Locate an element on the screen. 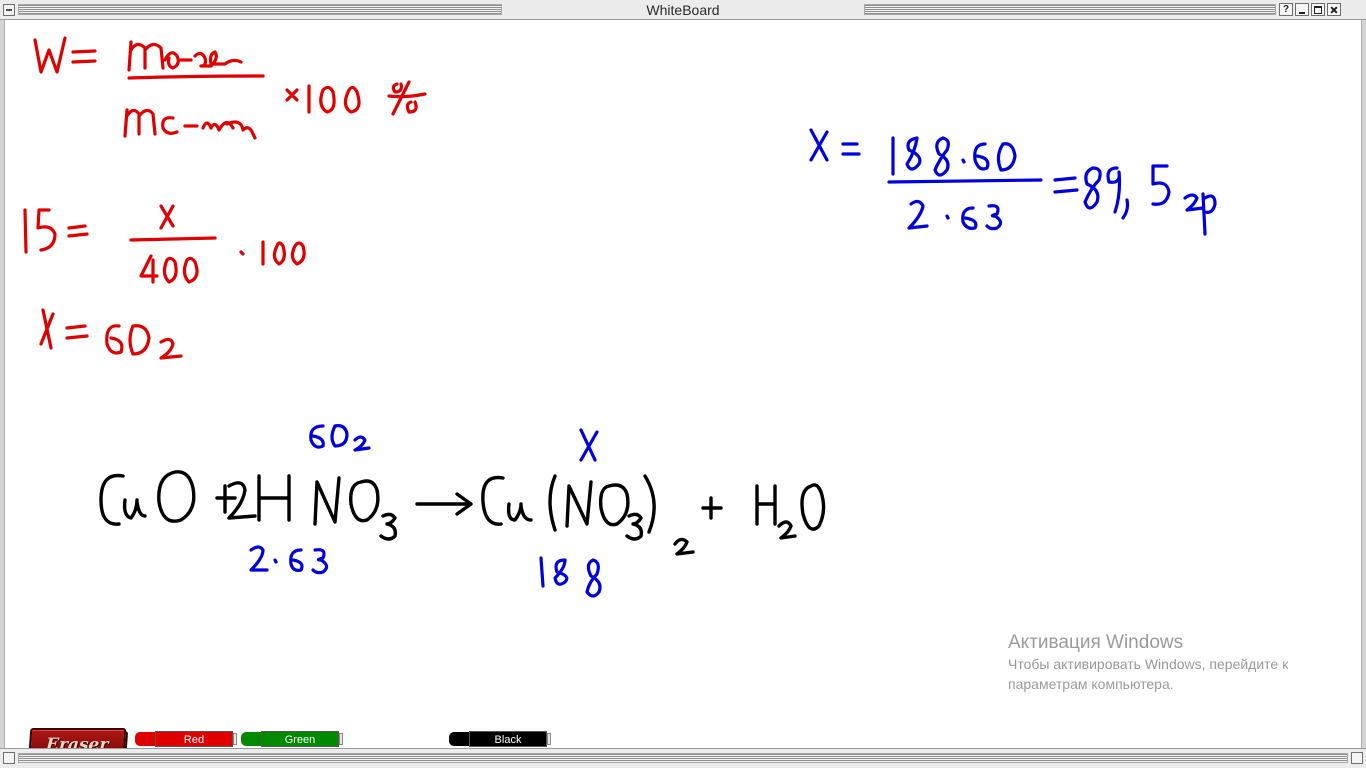 The height and width of the screenshot is (768, 1366). result-blue-numerator-glyphs is located at coordinates (954, 156).